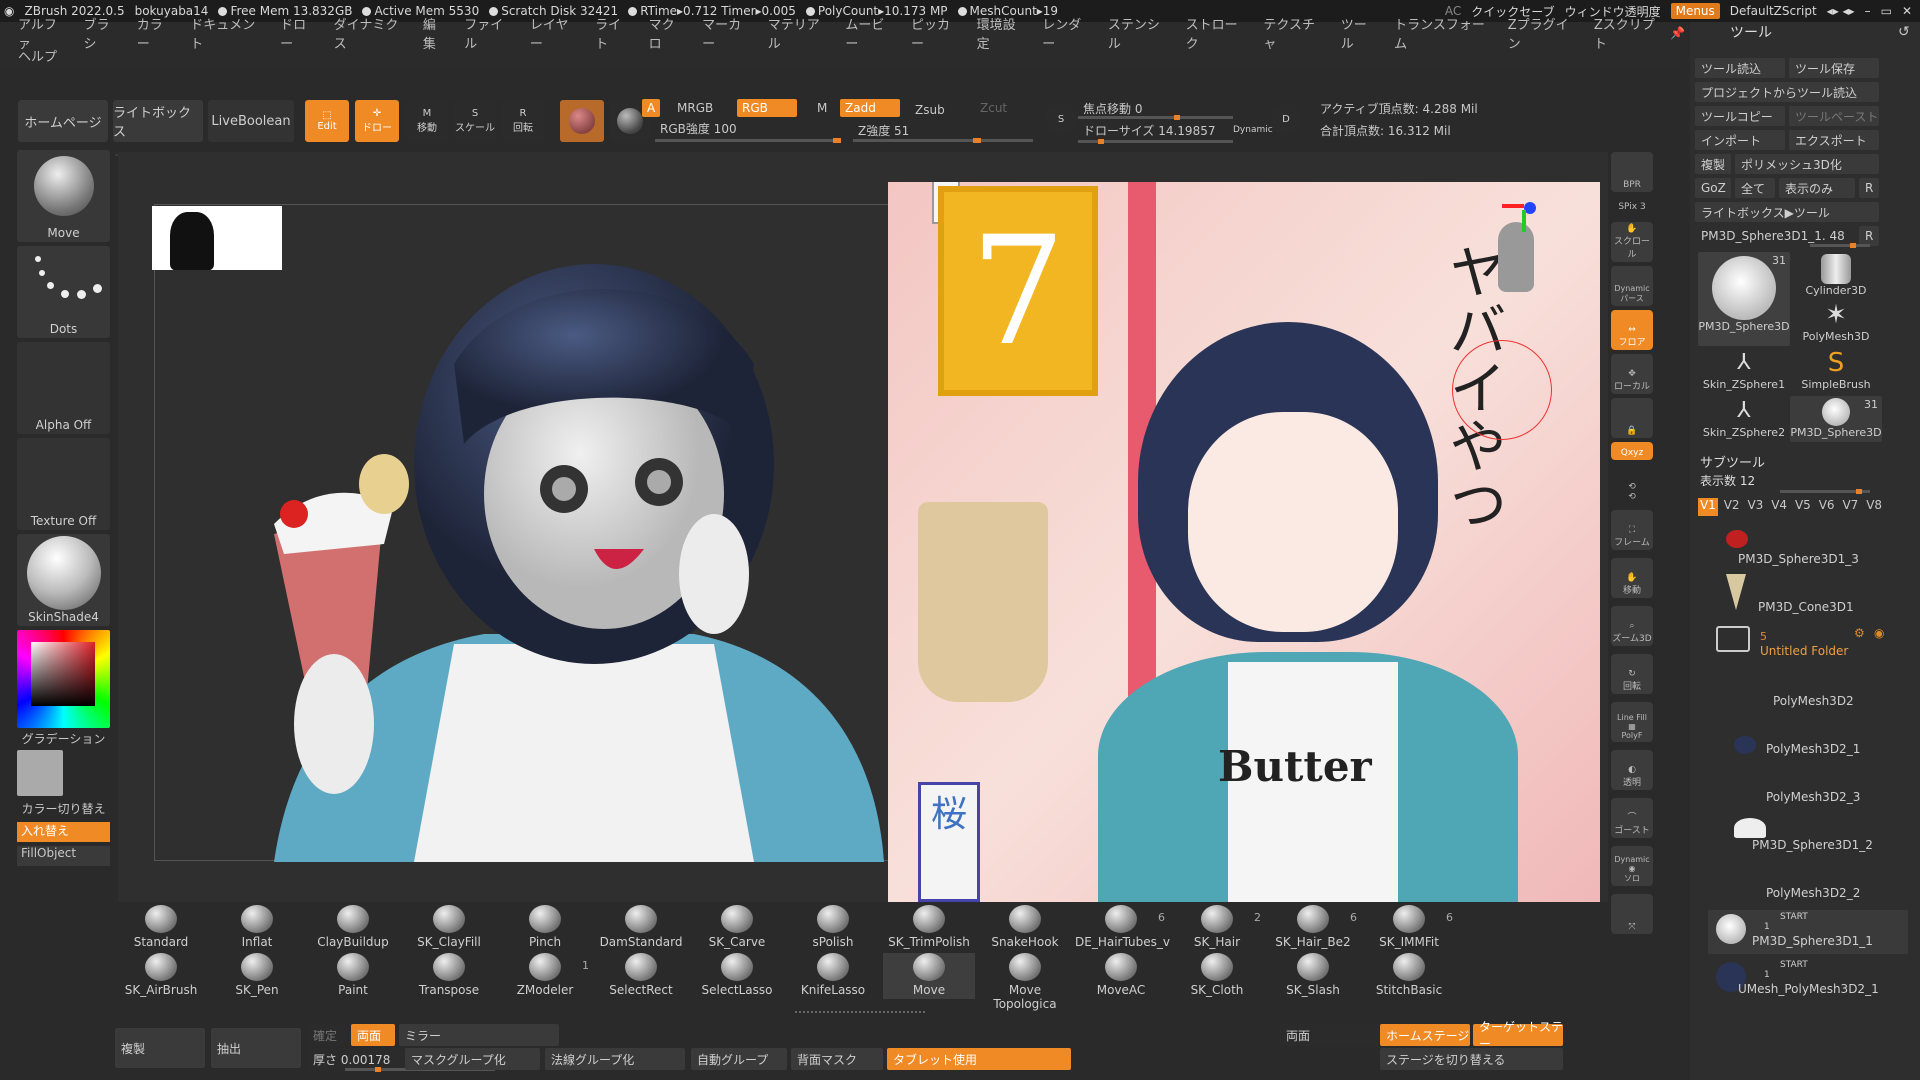  I want to click on color-picker, so click(63, 679).